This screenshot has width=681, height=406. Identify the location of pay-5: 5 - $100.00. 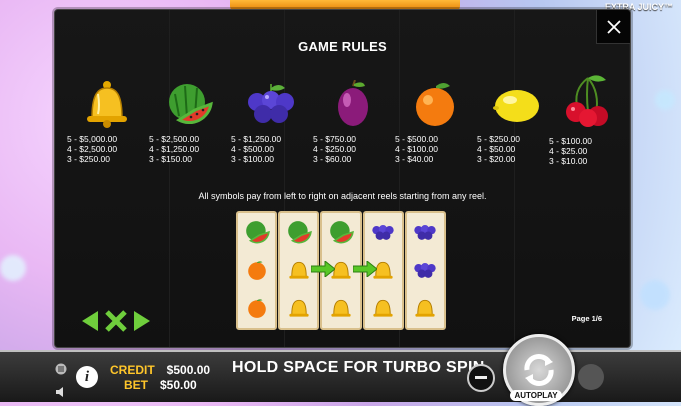
(571, 141).